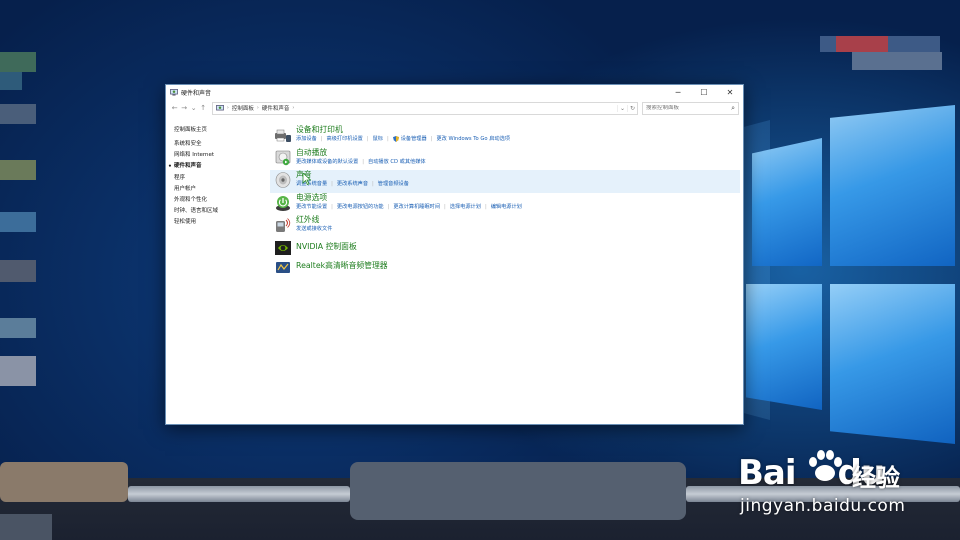 Image resolution: width=960 pixels, height=540 pixels. Describe the element at coordinates (414, 139) in the screenshot. I see `link-device-manager: 设备管理器` at that location.